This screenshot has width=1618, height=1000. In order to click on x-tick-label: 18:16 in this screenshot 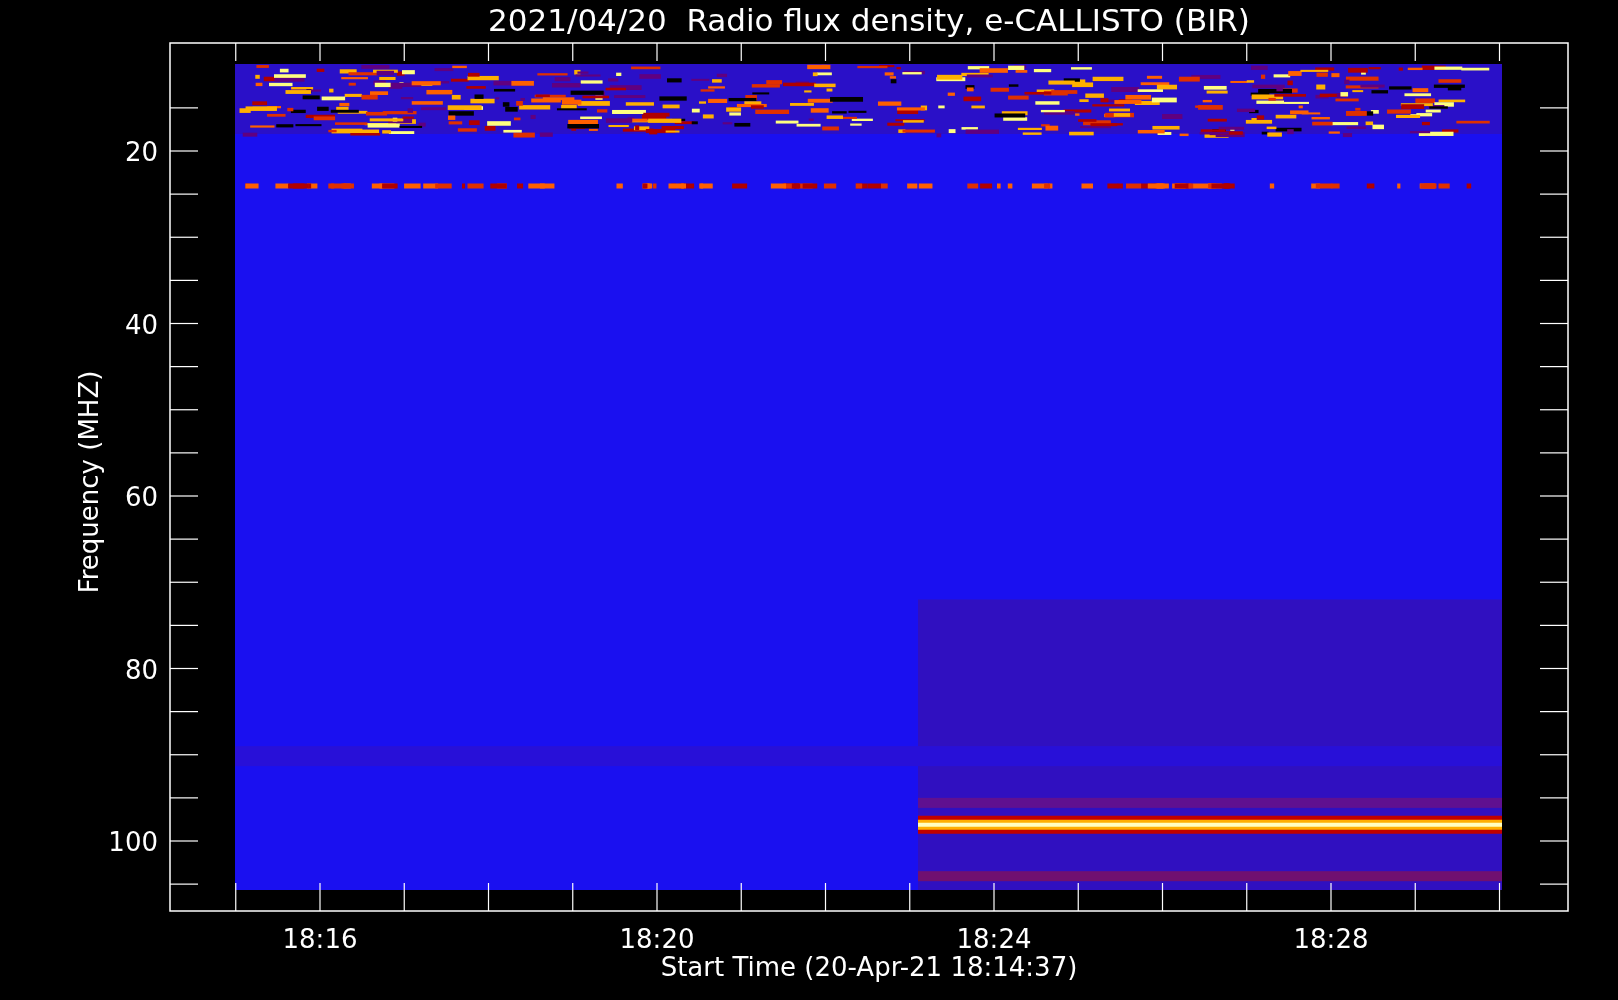, I will do `click(320, 939)`.